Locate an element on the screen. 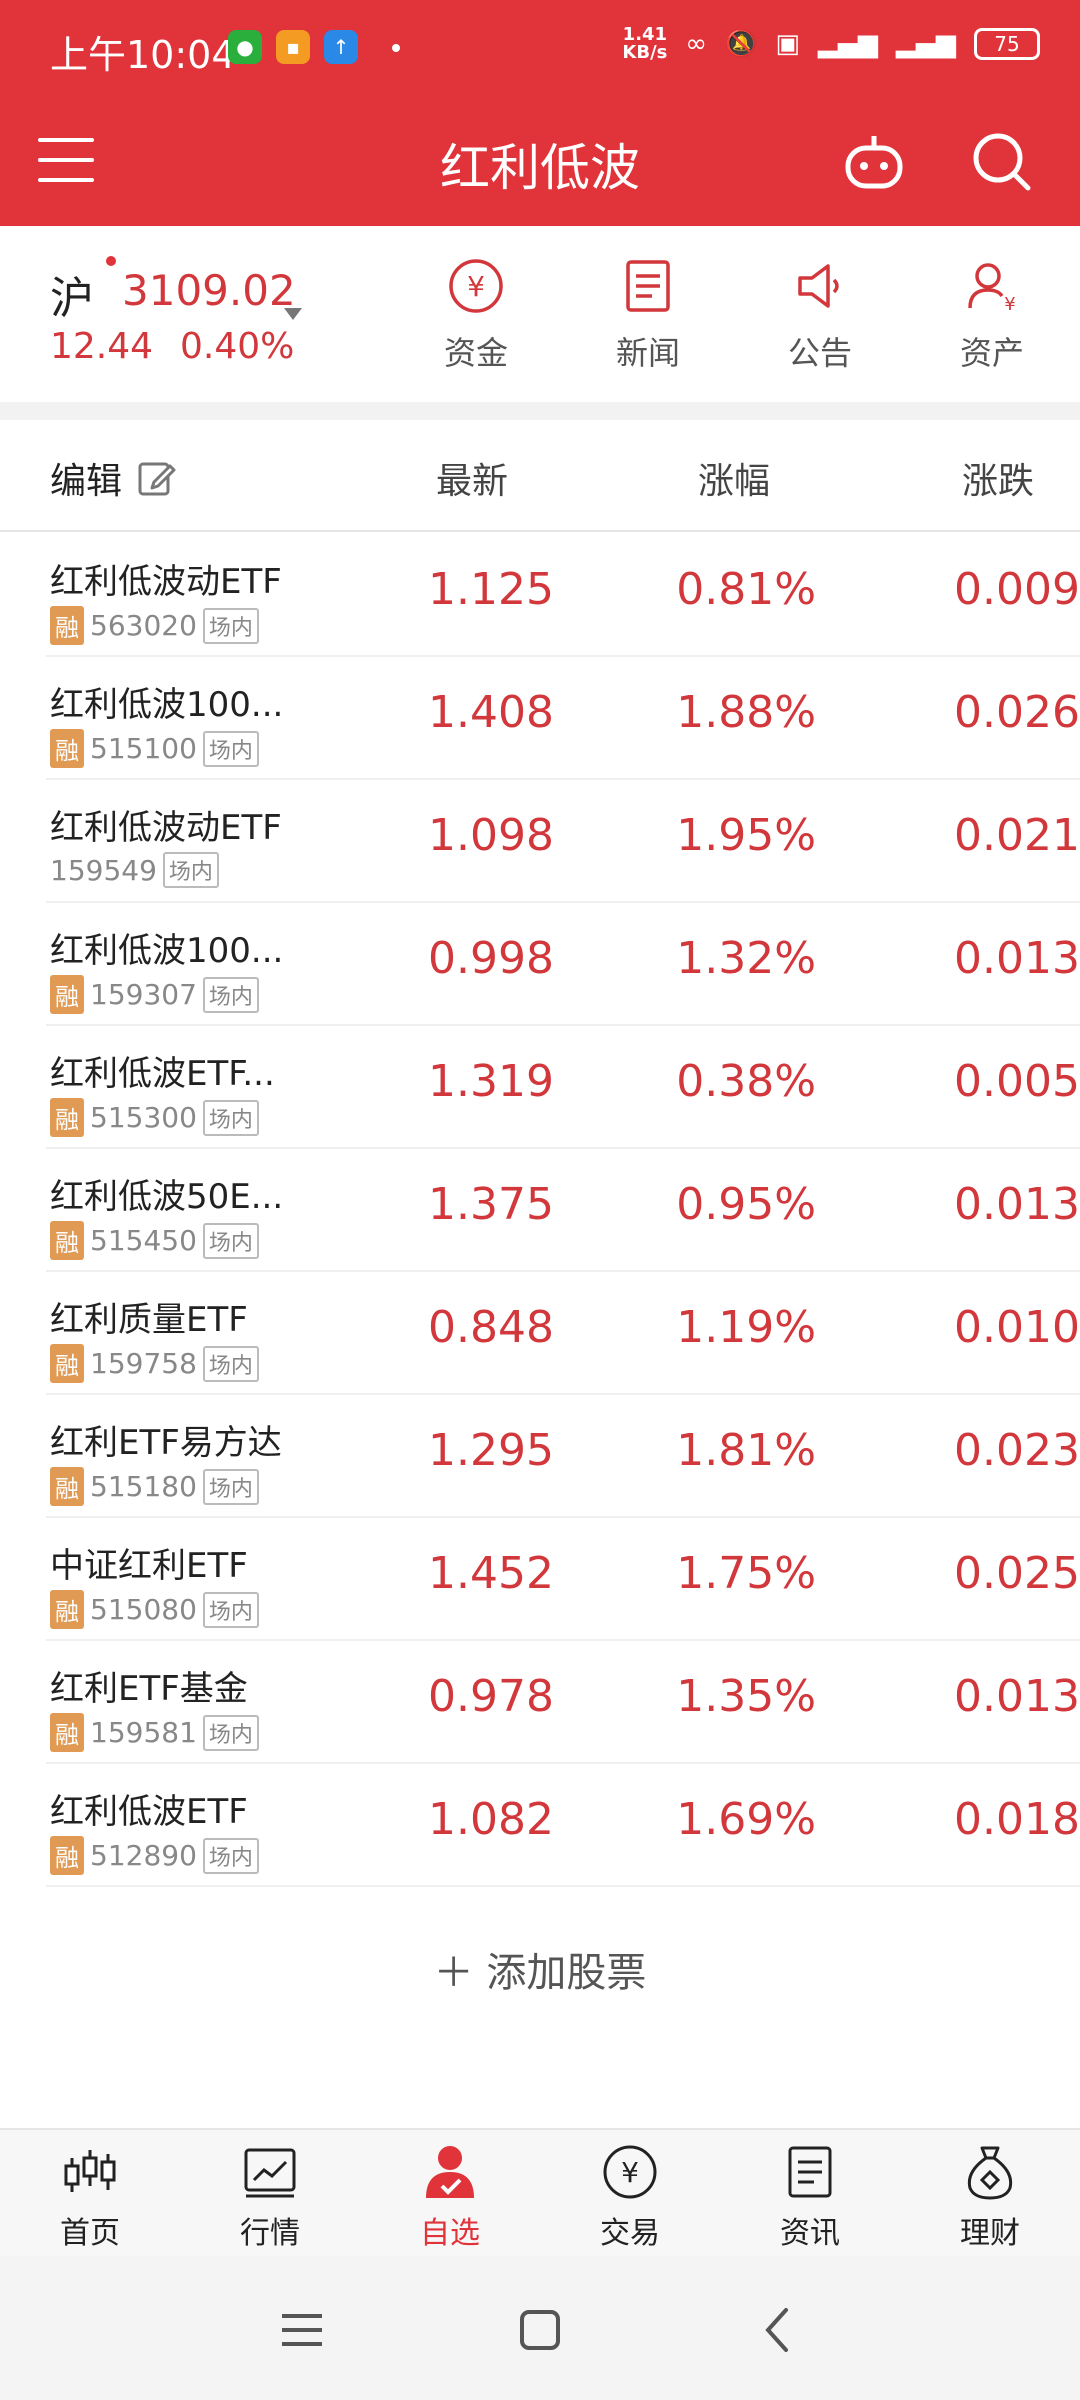 The image size is (1080, 2400). price-change-percent: 0.38% is located at coordinates (746, 1081).